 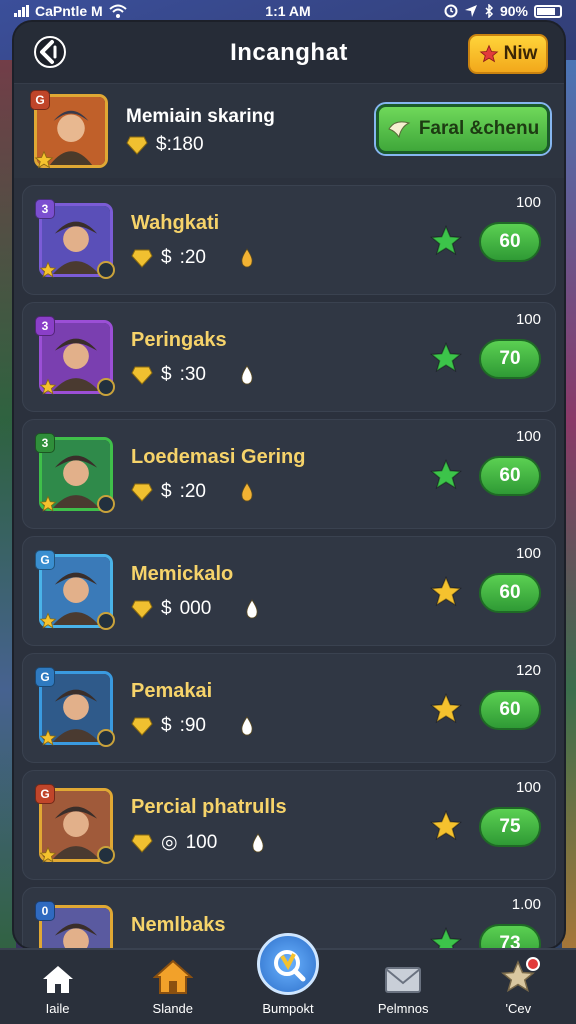 I want to click on battery-percent: 90%, so click(x=513, y=11).